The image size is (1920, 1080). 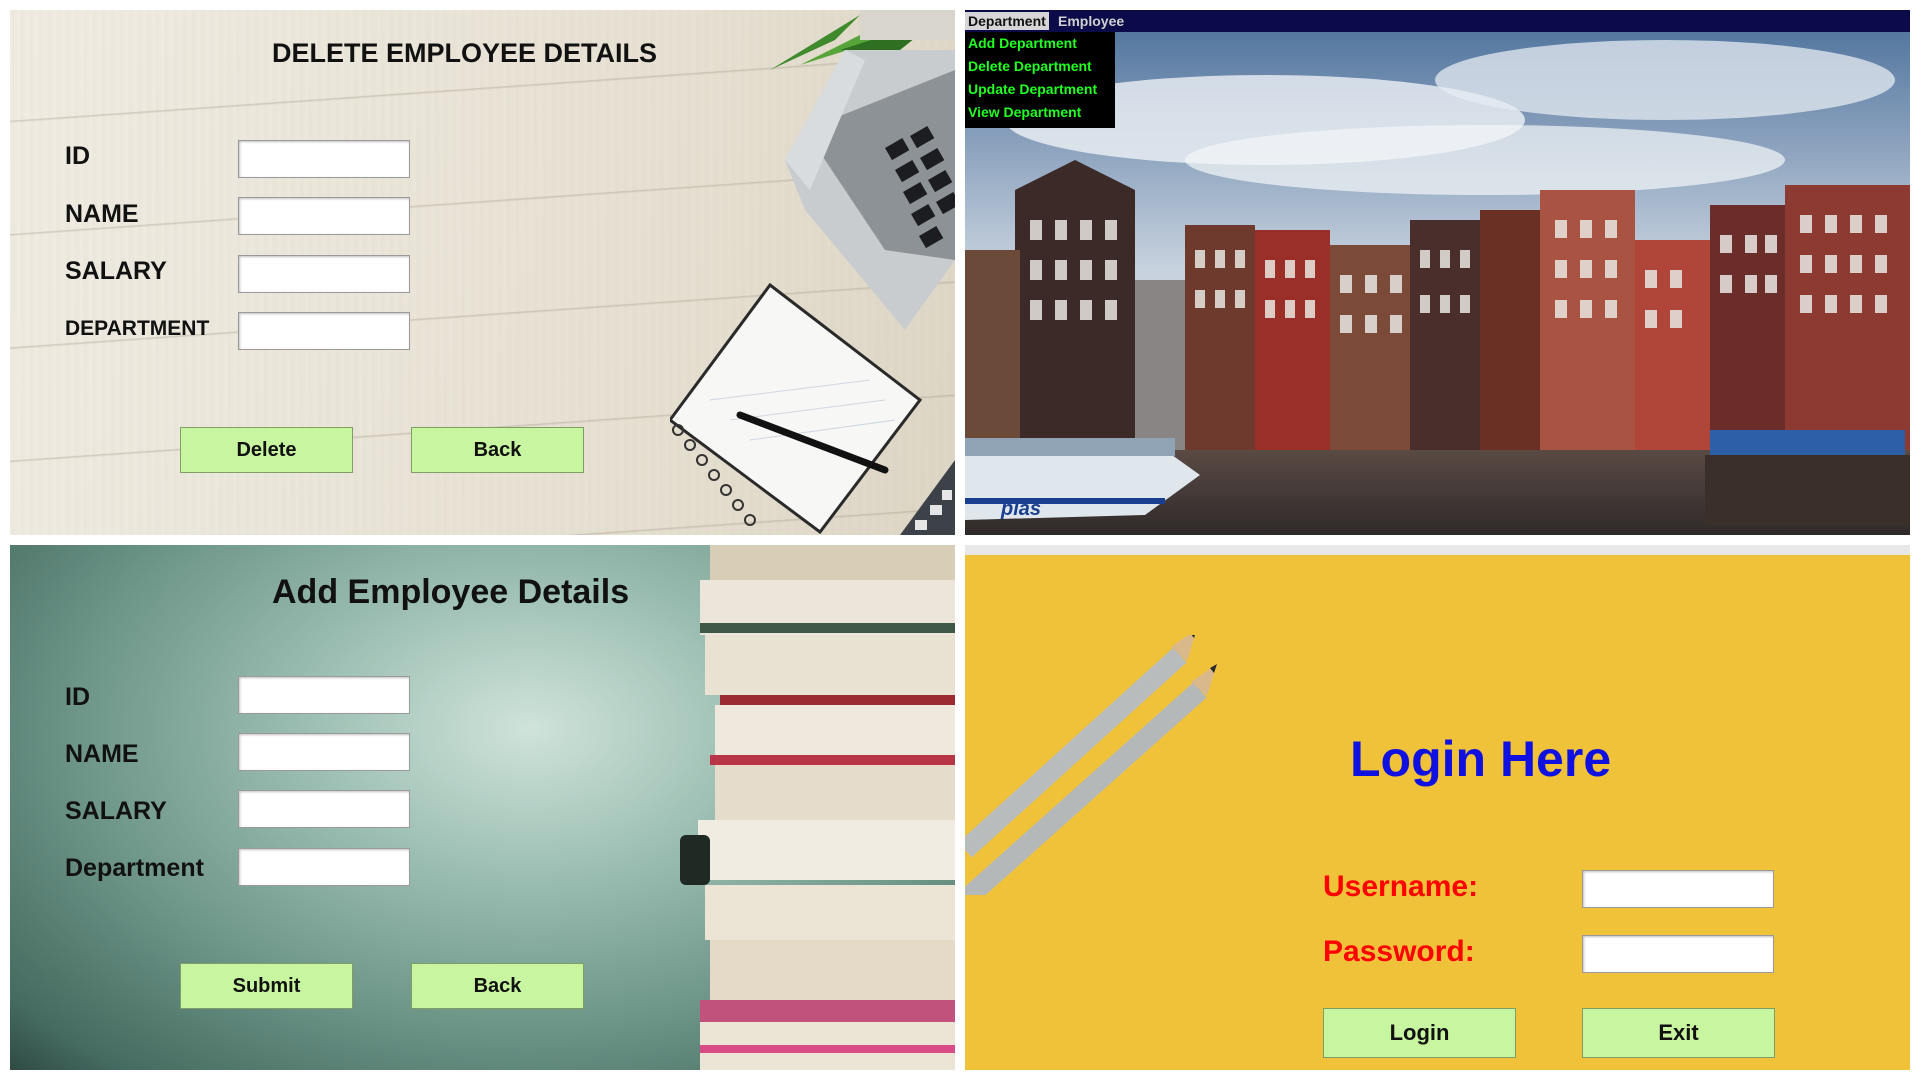 I want to click on menu-item-update-department: Update Department, so click(x=1032, y=89).